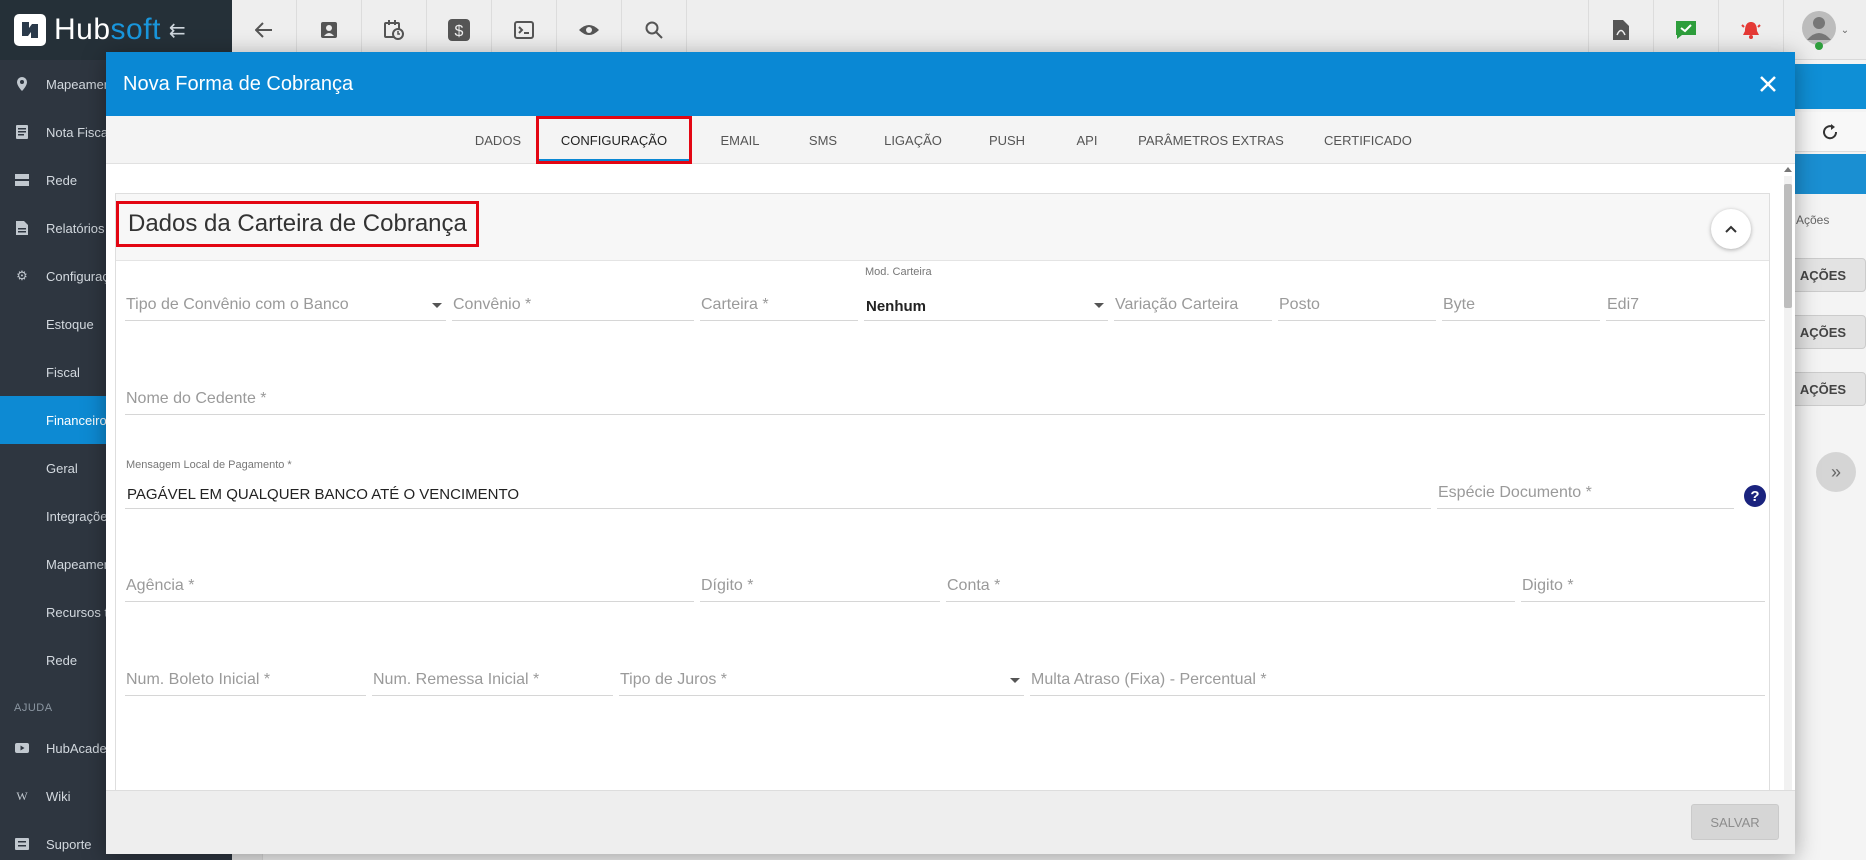 The height and width of the screenshot is (860, 1866). What do you see at coordinates (1397, 681) in the screenshot?
I see `multa-atraso-input: Multa Atraso (Fixa) - Percentual *` at bounding box center [1397, 681].